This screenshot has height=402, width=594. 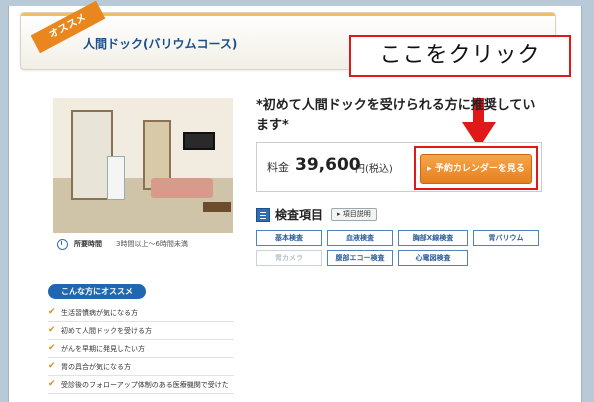 I want to click on clock-icon, so click(x=62, y=244).